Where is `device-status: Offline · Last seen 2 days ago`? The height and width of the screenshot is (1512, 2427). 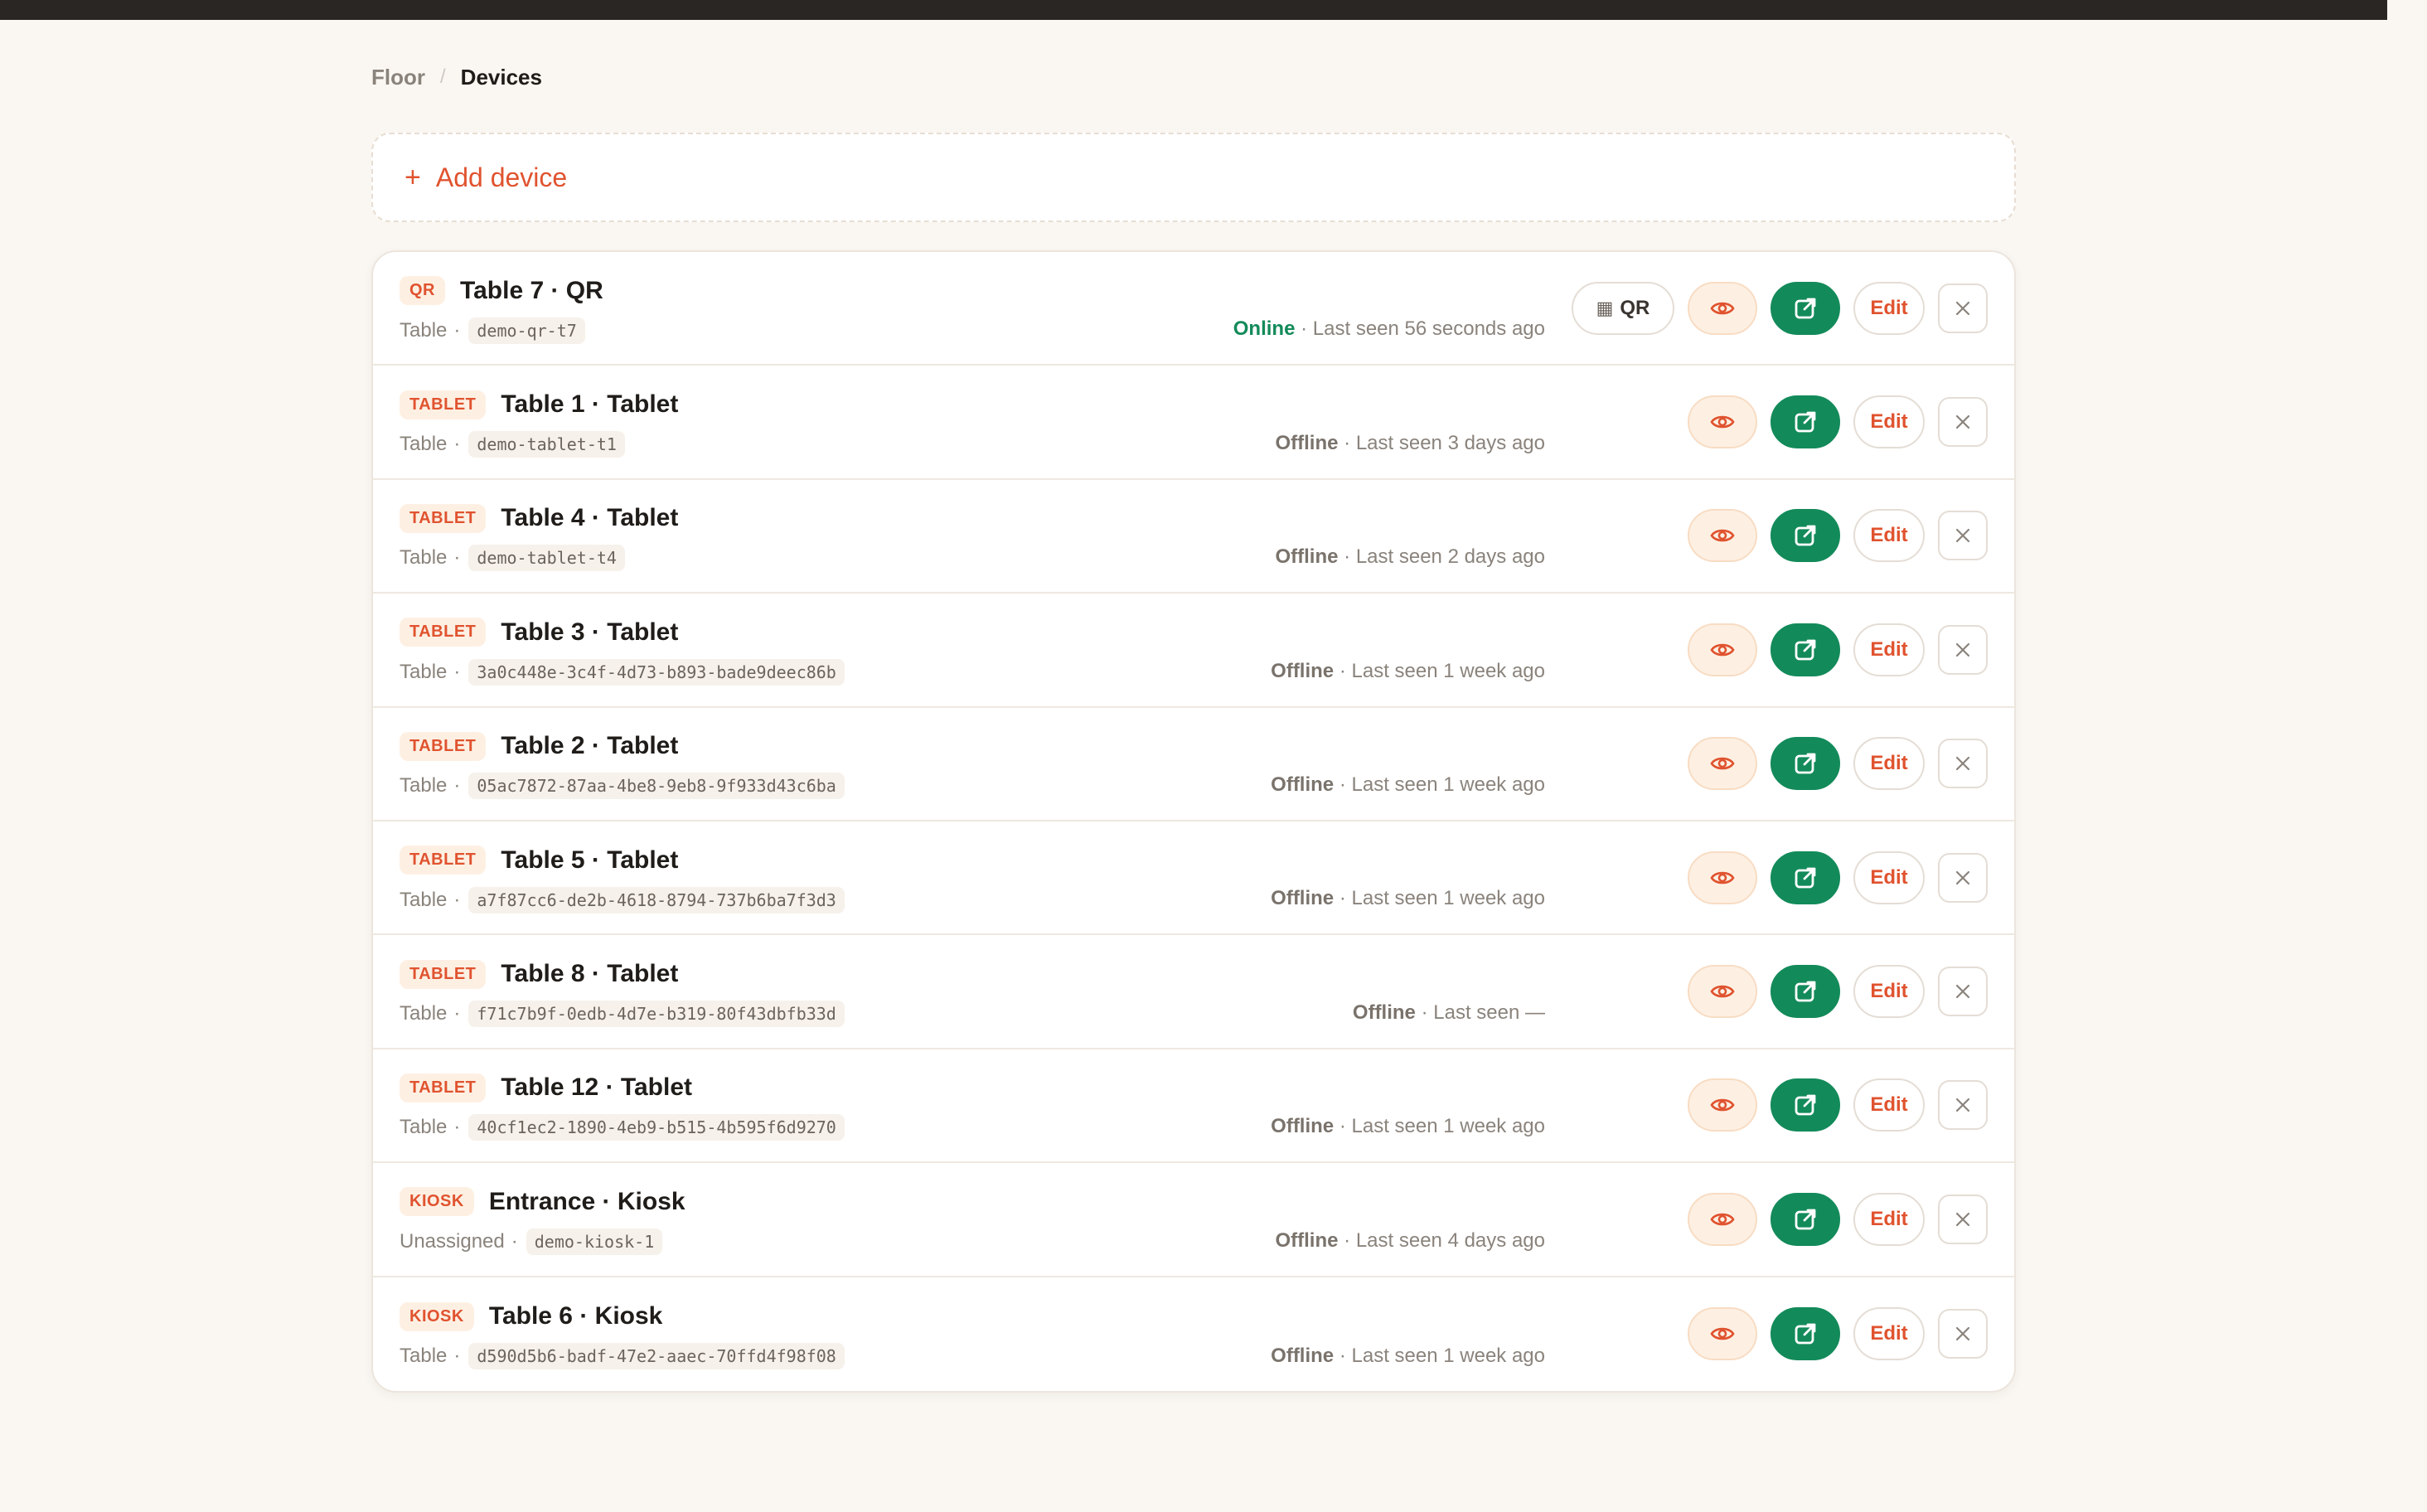 device-status: Offline · Last seen 2 days ago is located at coordinates (1410, 557).